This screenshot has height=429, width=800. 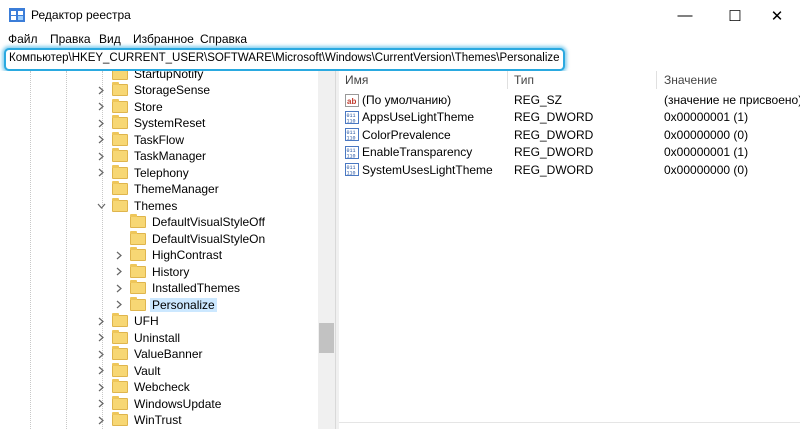 I want to click on string-value-icon: ab, so click(x=352, y=100).